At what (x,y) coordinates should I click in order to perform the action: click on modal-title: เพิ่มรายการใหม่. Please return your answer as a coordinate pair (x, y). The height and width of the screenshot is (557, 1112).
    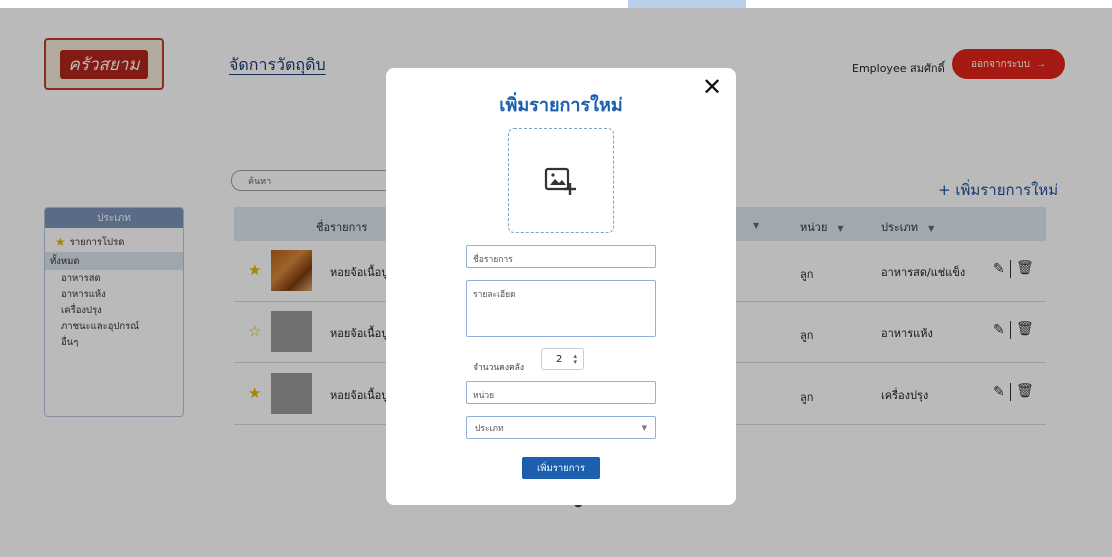
    Looking at the image, I should click on (561, 105).